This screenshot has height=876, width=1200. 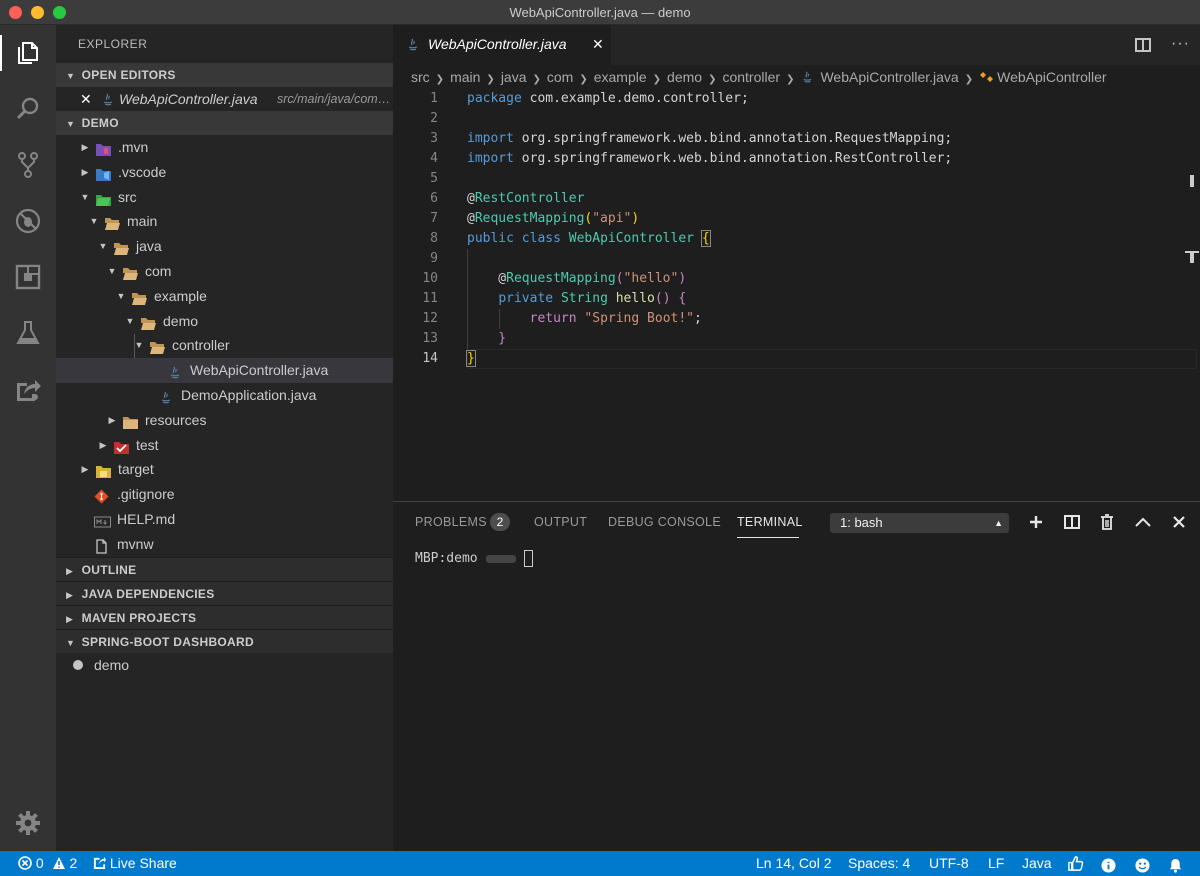 I want to click on breadcrumb-segment: controller, so click(x=751, y=77).